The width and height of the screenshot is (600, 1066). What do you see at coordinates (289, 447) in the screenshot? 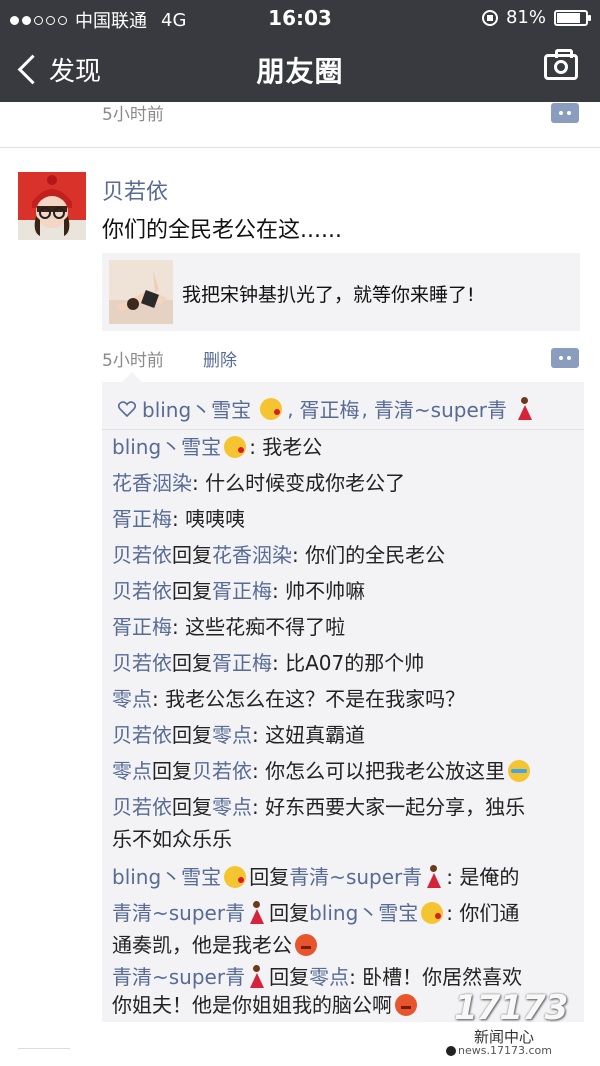
I see `comment-text: 我老公` at bounding box center [289, 447].